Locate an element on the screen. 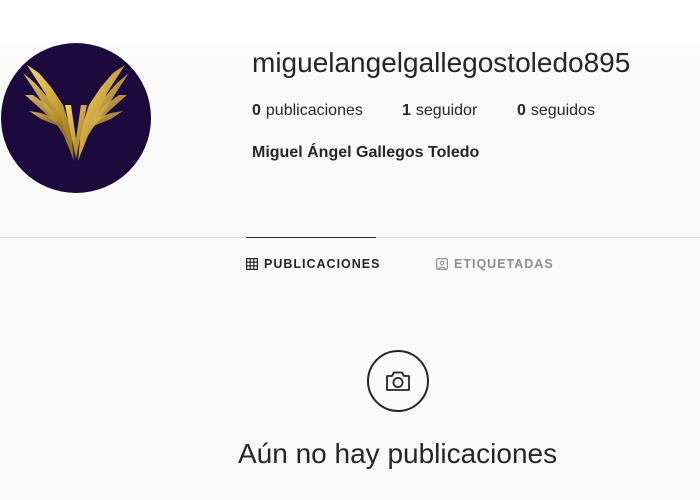  tagged-user-icon is located at coordinates (442, 264).